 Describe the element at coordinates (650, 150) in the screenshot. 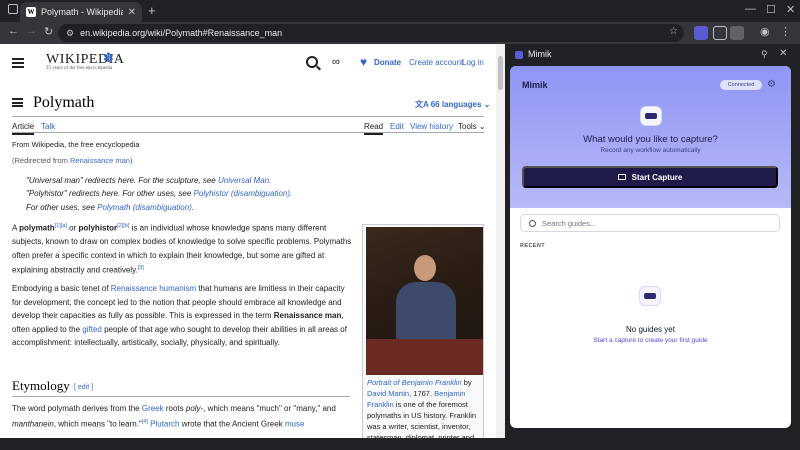

I see `capture-subtitle: Record any workflow automatically` at that location.